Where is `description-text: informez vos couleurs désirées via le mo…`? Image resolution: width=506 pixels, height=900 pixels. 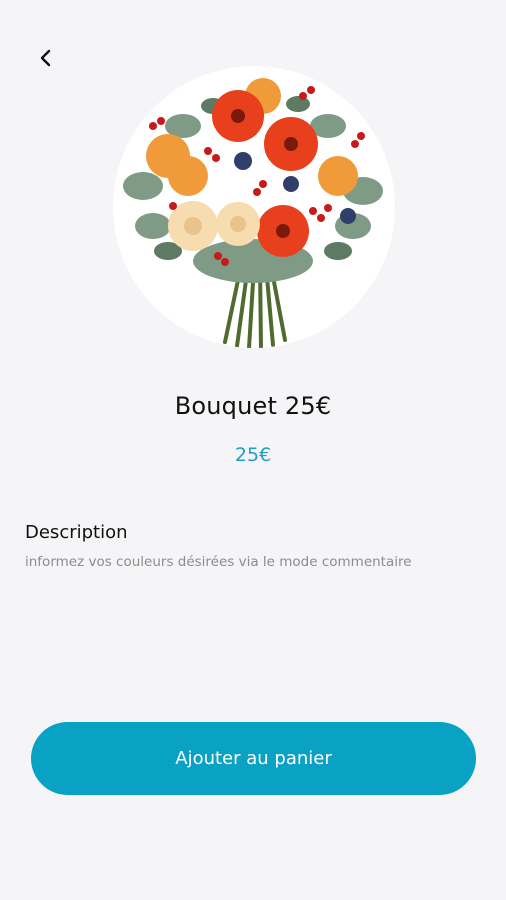
description-text: informez vos couleurs désirées via le mo… is located at coordinates (218, 562).